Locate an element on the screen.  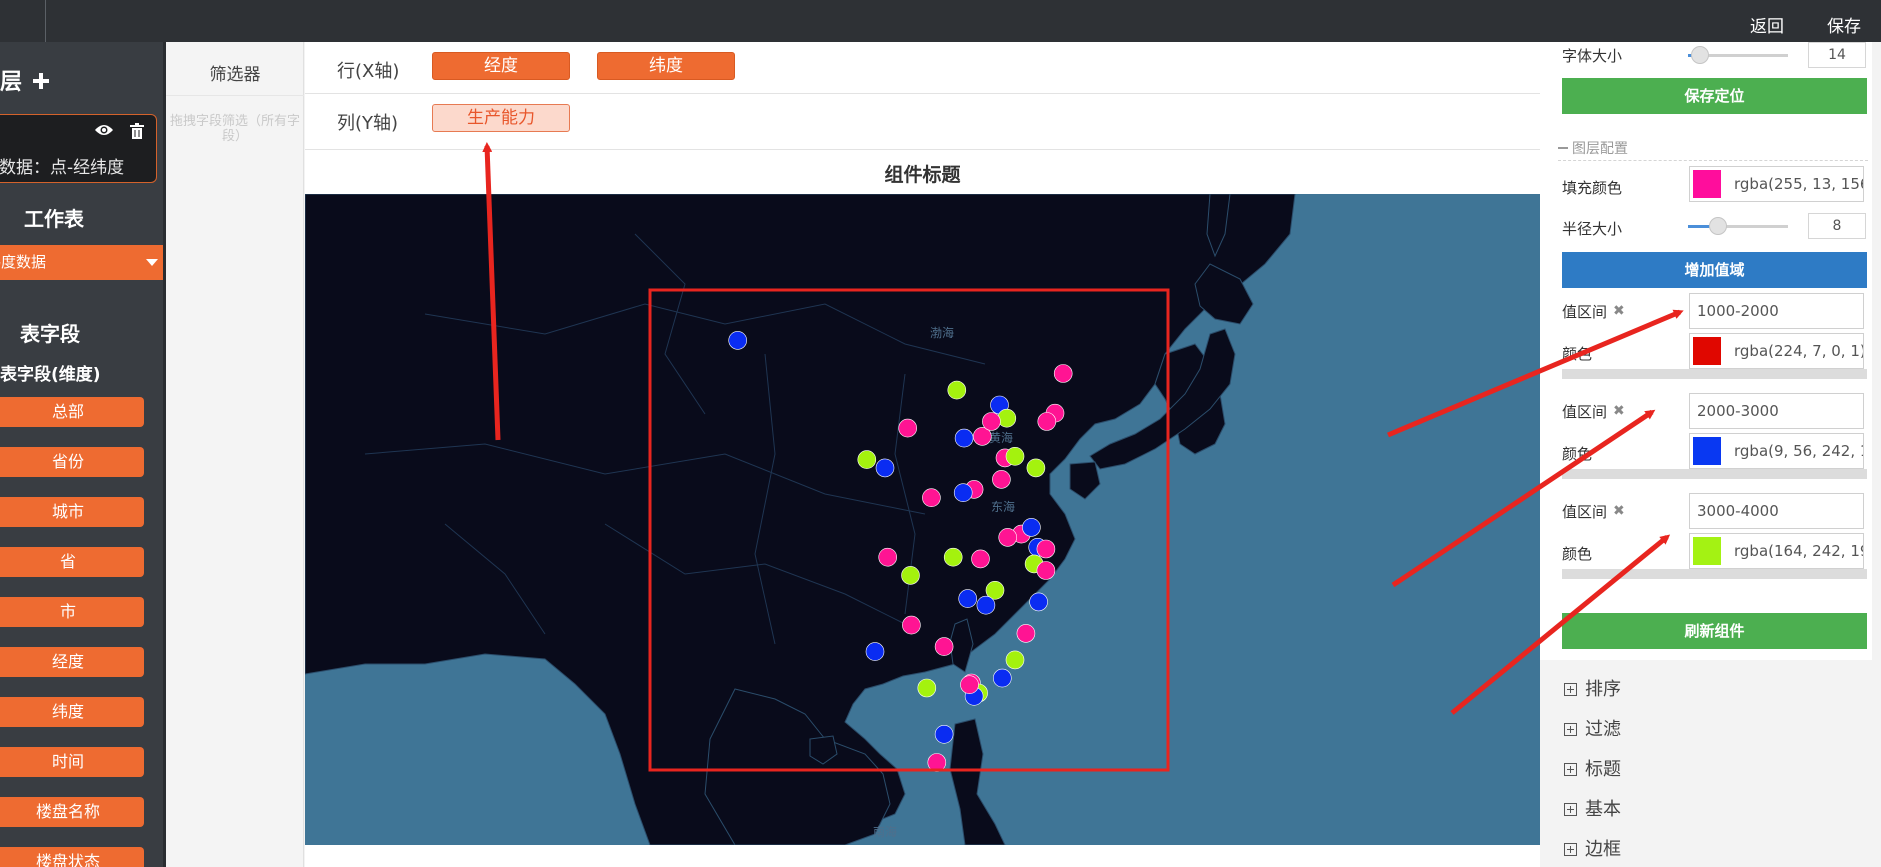
field-chip: 楼盘名称 is located at coordinates (72, 812).